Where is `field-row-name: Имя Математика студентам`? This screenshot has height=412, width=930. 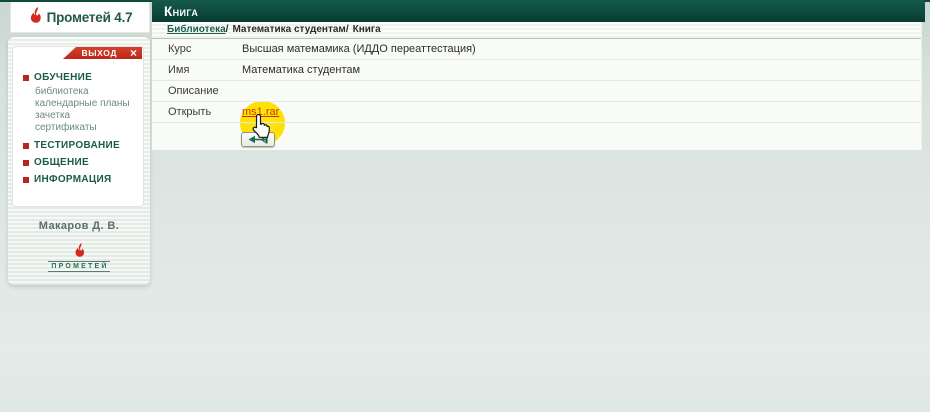 field-row-name: Имя Математика студентам is located at coordinates (536, 70).